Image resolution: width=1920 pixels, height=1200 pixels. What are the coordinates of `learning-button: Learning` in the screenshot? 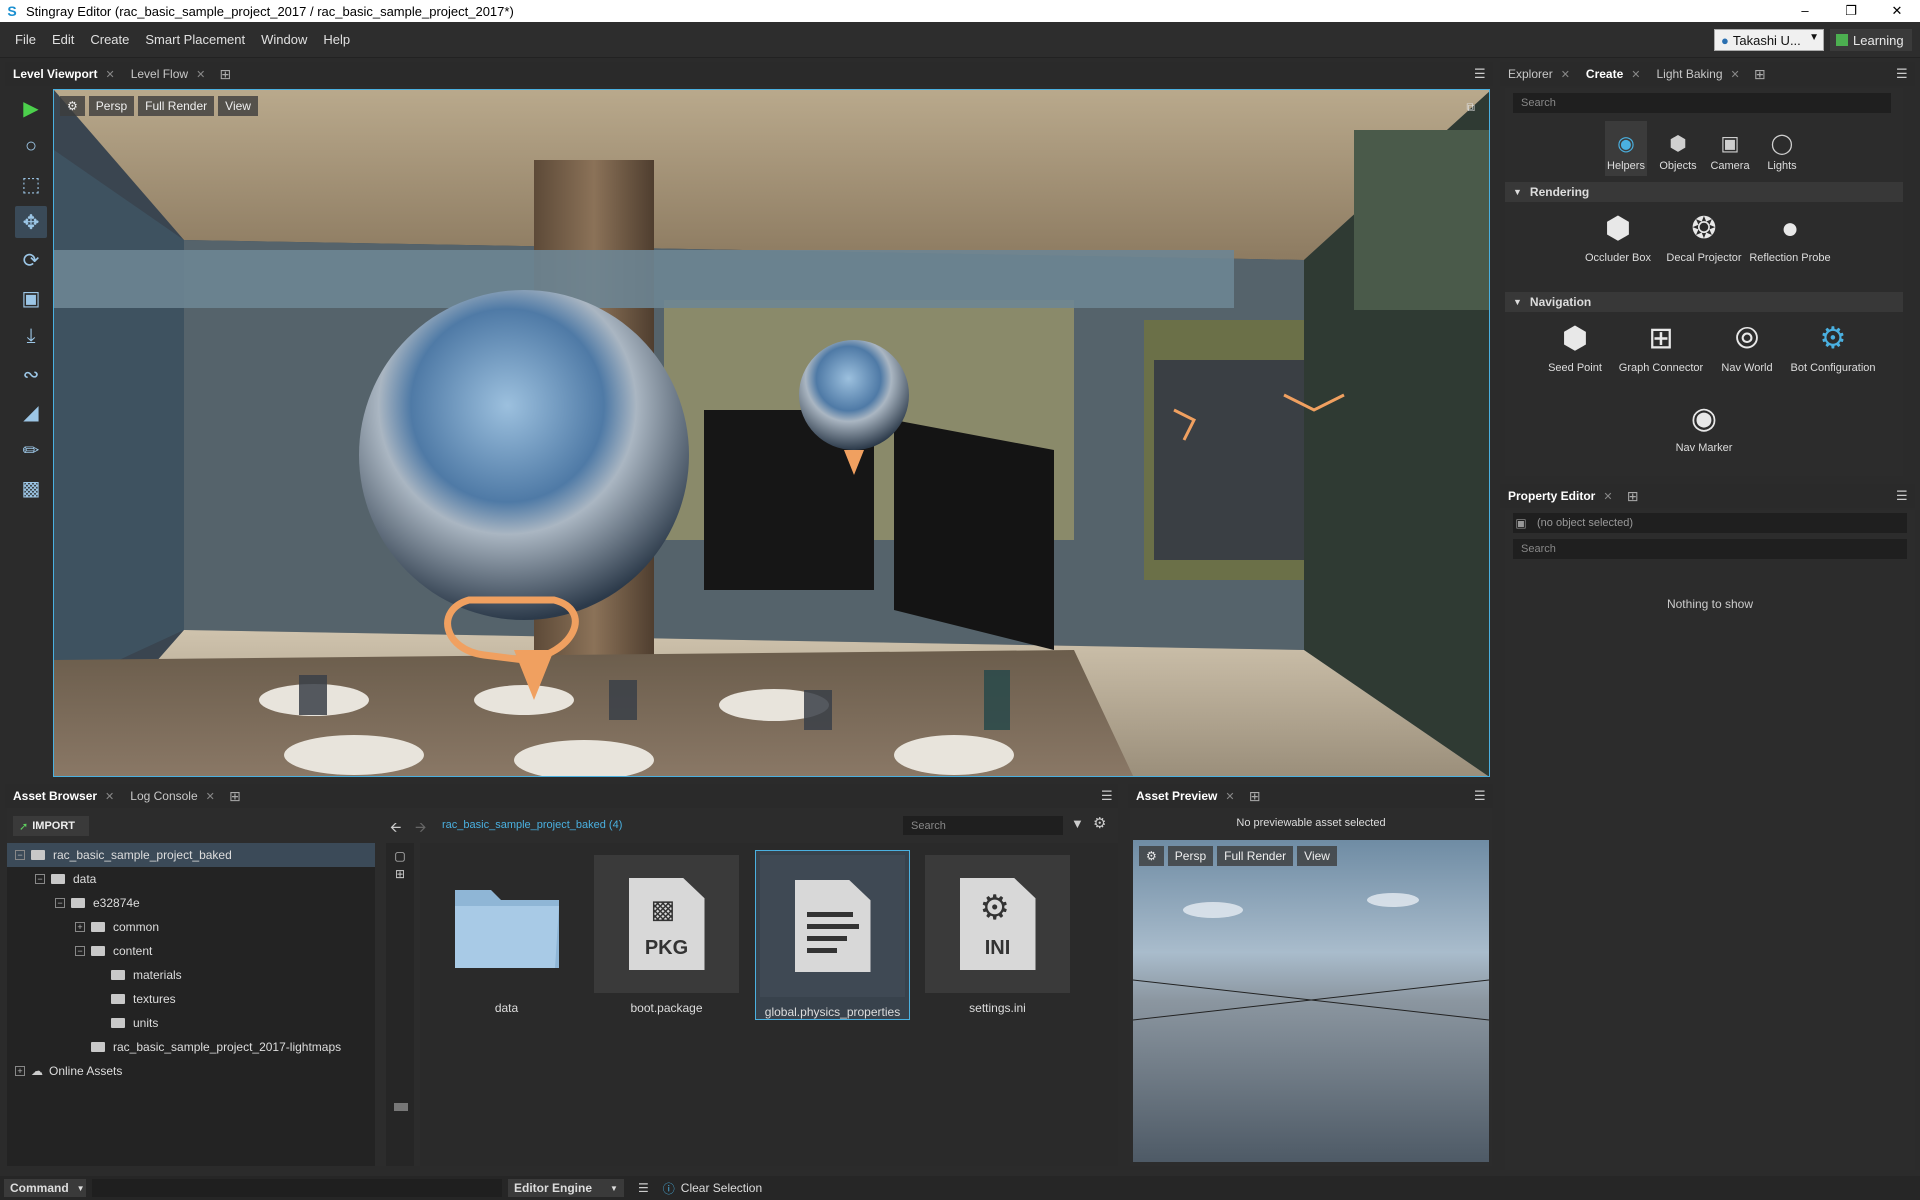 It's located at (1871, 40).